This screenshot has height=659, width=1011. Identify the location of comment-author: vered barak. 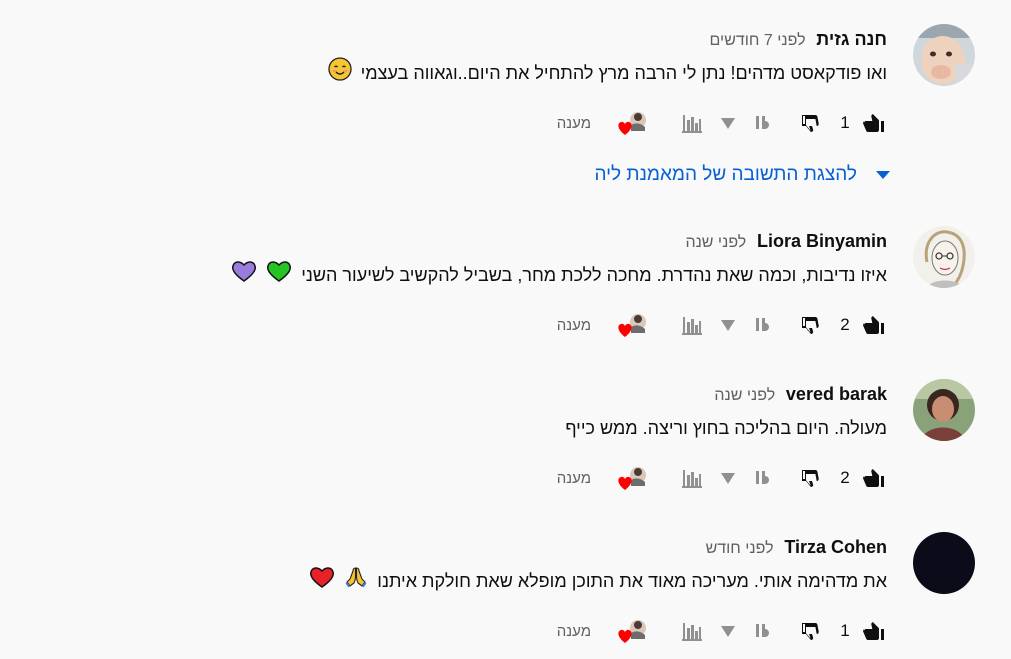
(836, 394).